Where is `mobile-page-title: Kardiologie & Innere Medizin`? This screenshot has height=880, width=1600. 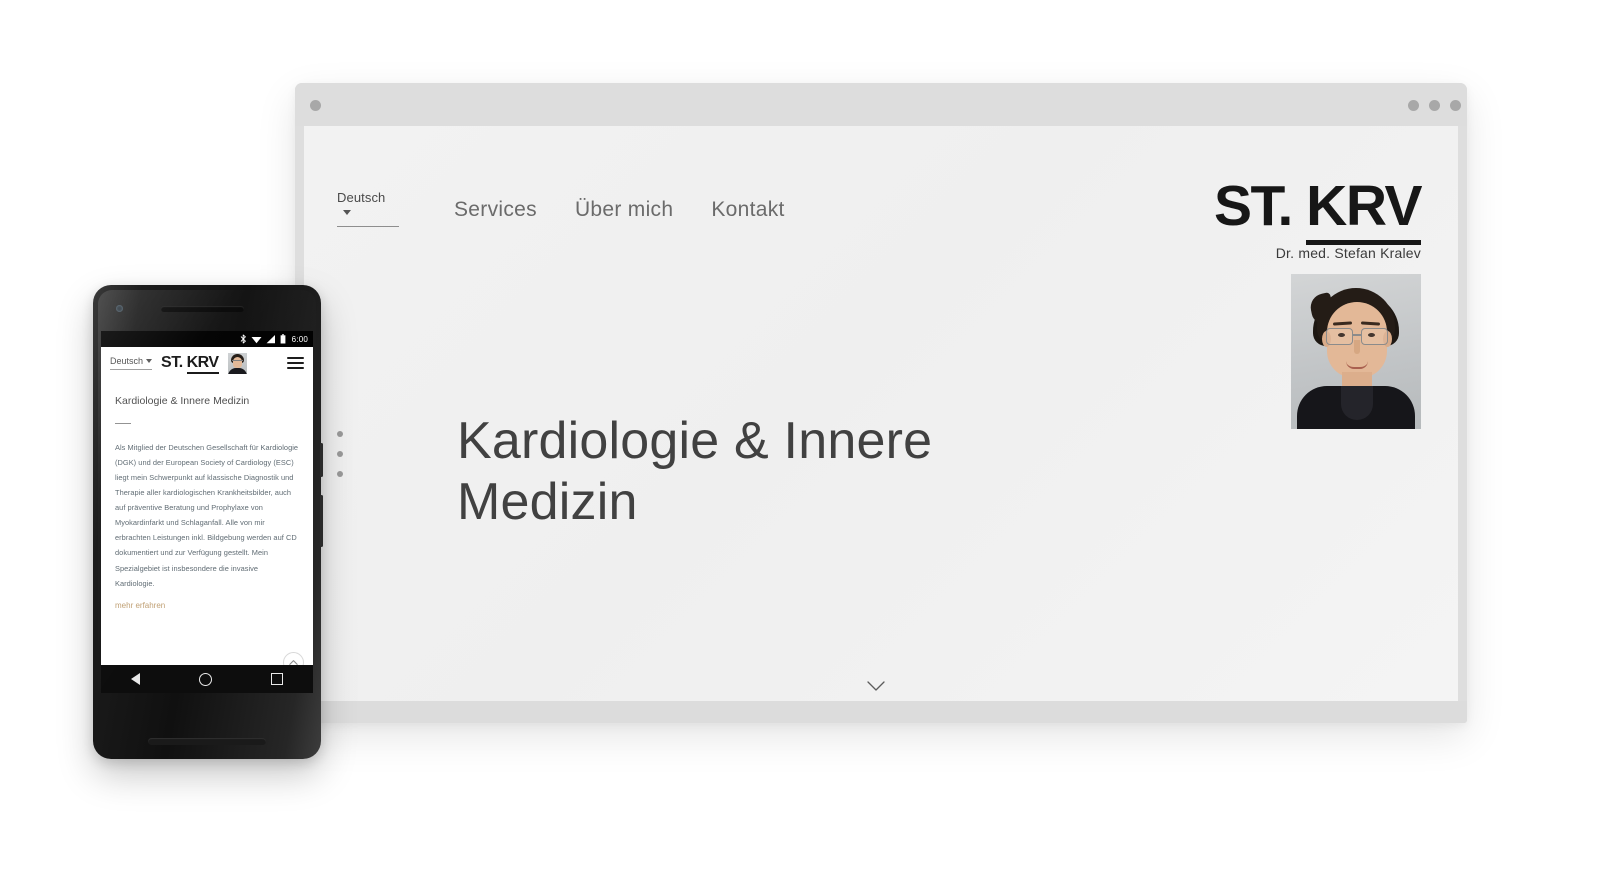 mobile-page-title: Kardiologie & Innere Medizin is located at coordinates (182, 401).